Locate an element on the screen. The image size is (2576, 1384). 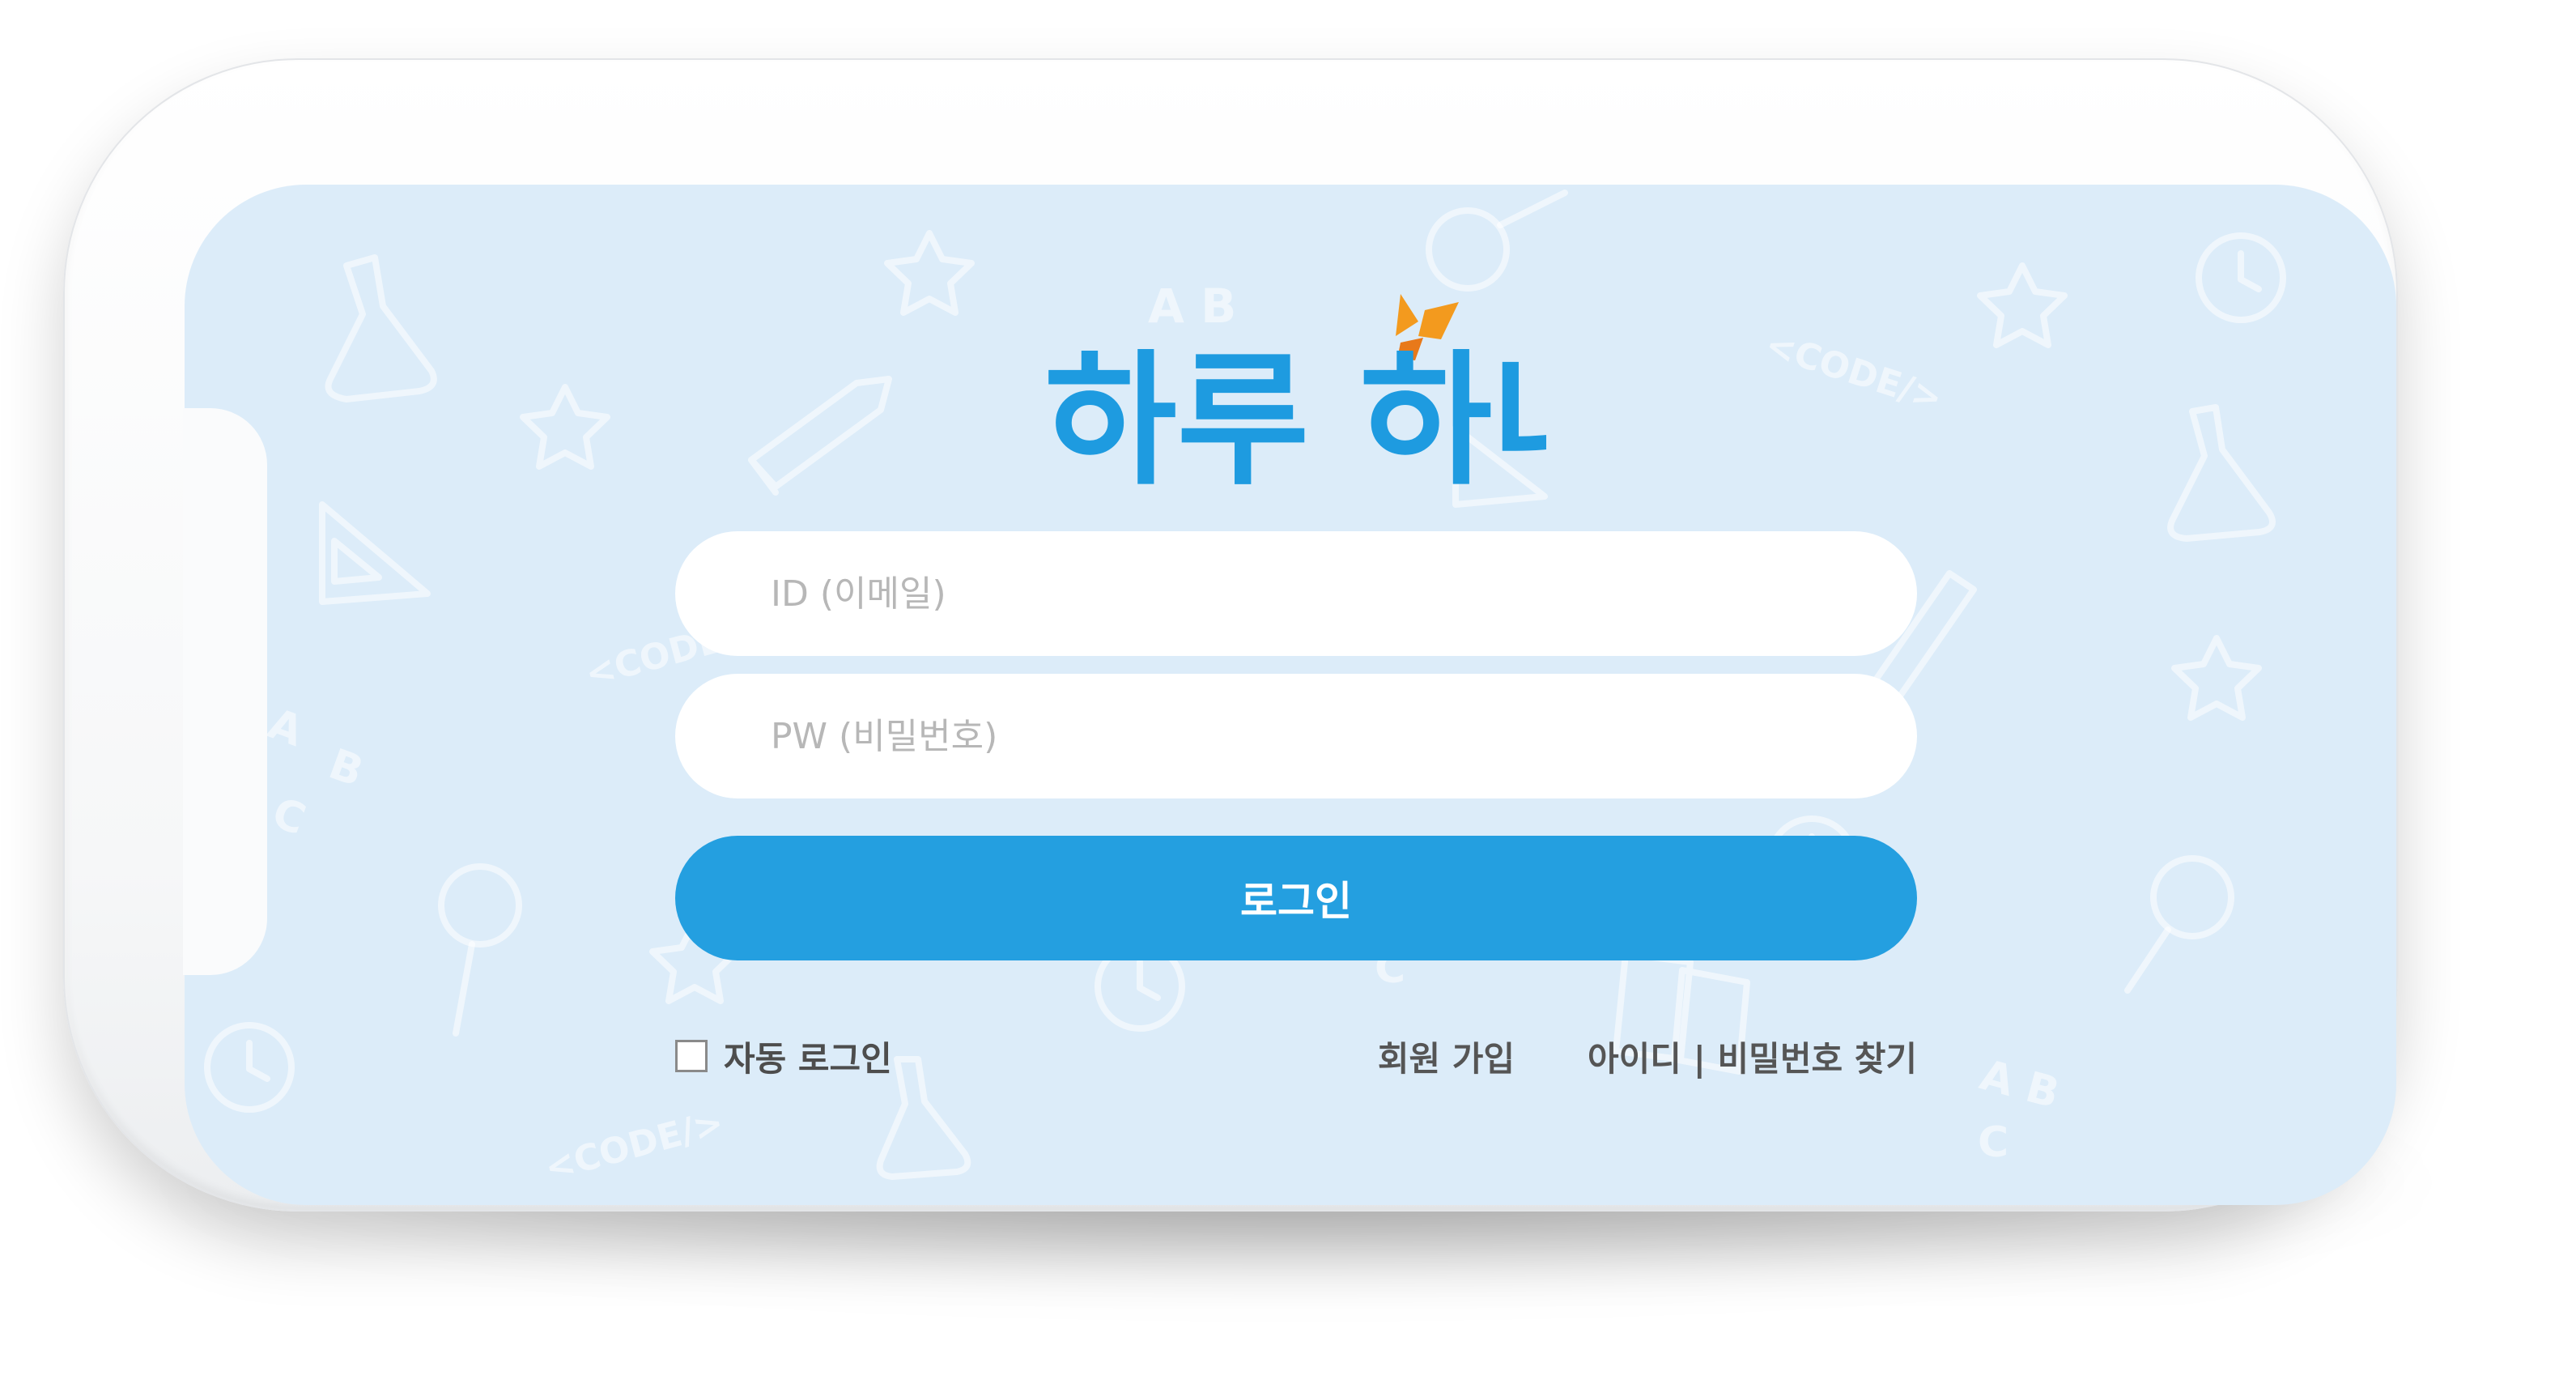
auto-login-option: 자동 로그인 is located at coordinates (784, 1056).